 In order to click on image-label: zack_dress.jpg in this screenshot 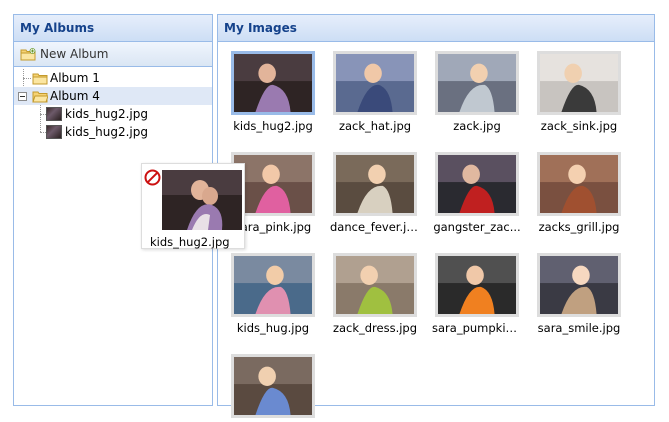, I will do `click(375, 328)`.